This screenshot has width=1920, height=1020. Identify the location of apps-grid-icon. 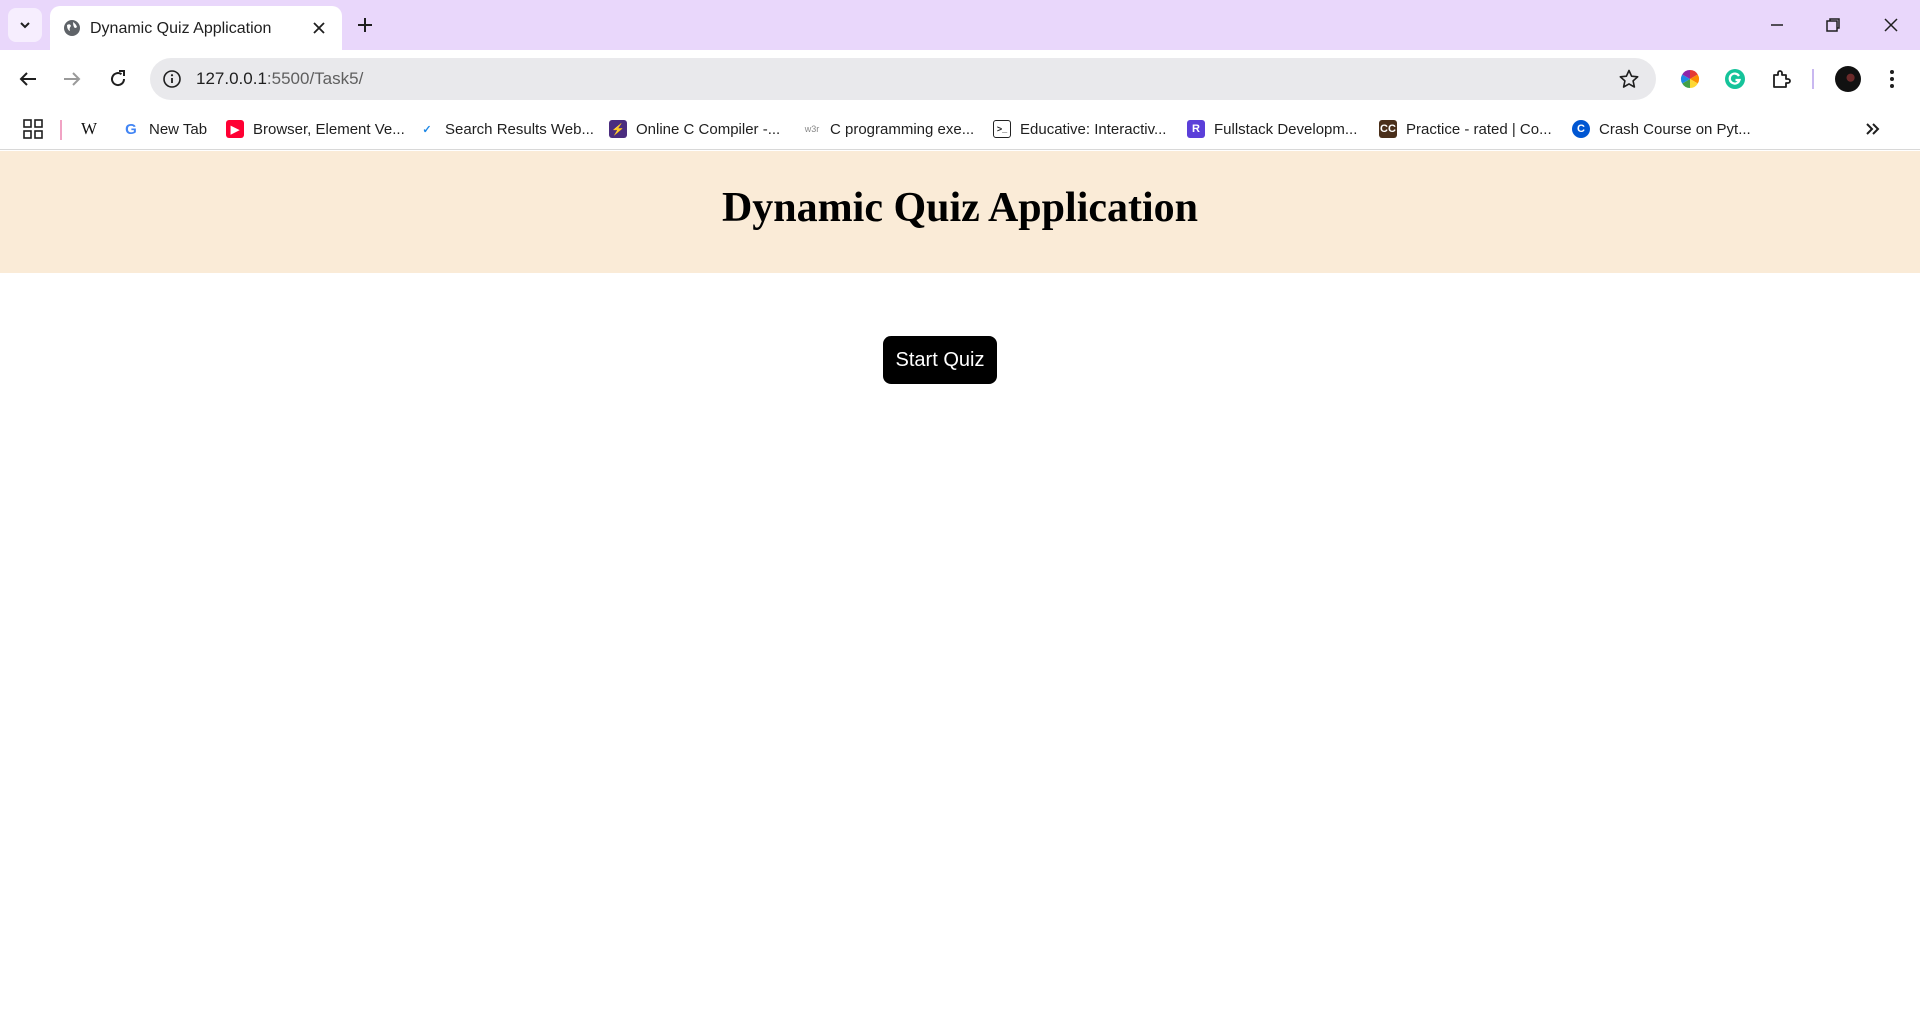
(33, 129).